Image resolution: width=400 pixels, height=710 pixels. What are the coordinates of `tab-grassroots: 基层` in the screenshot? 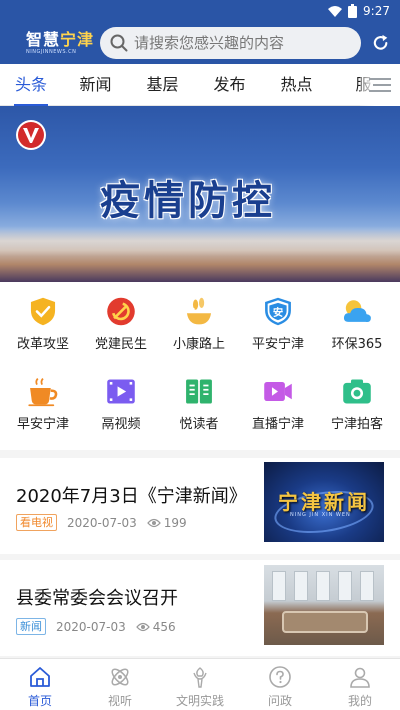 It's located at (162, 85).